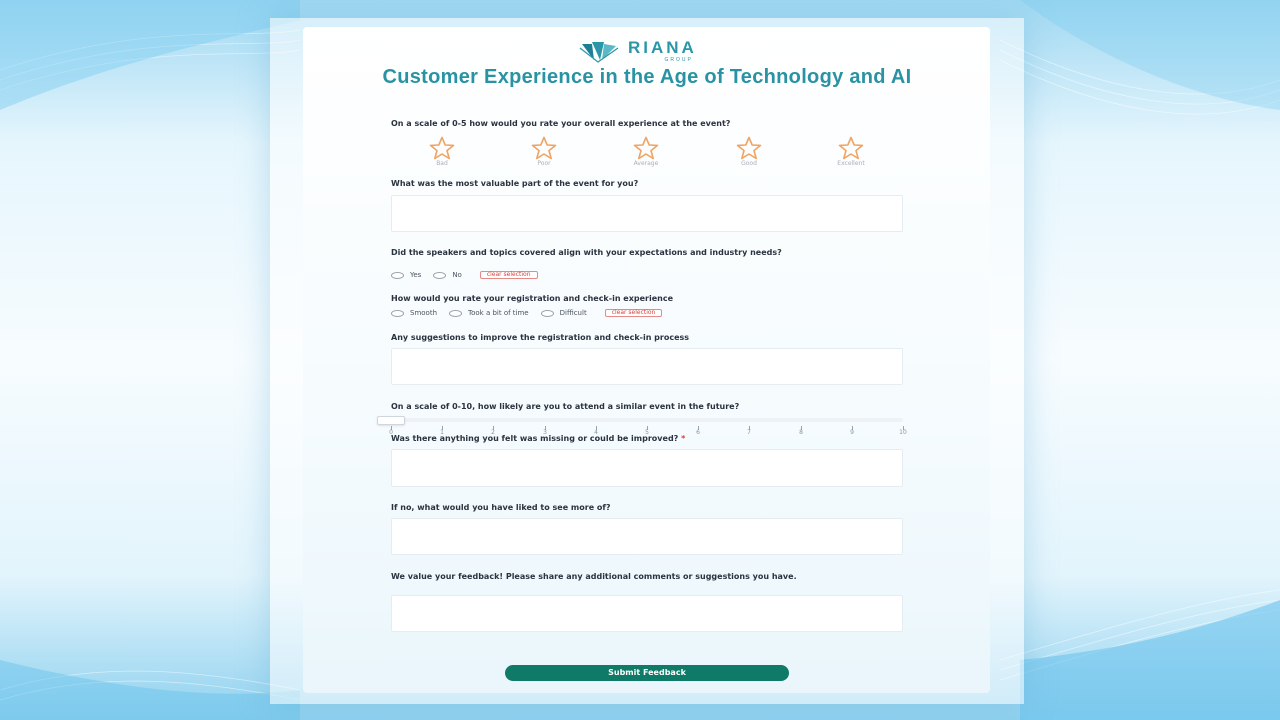  Describe the element at coordinates (647, 536) in the screenshot. I see `more-of-field` at that location.